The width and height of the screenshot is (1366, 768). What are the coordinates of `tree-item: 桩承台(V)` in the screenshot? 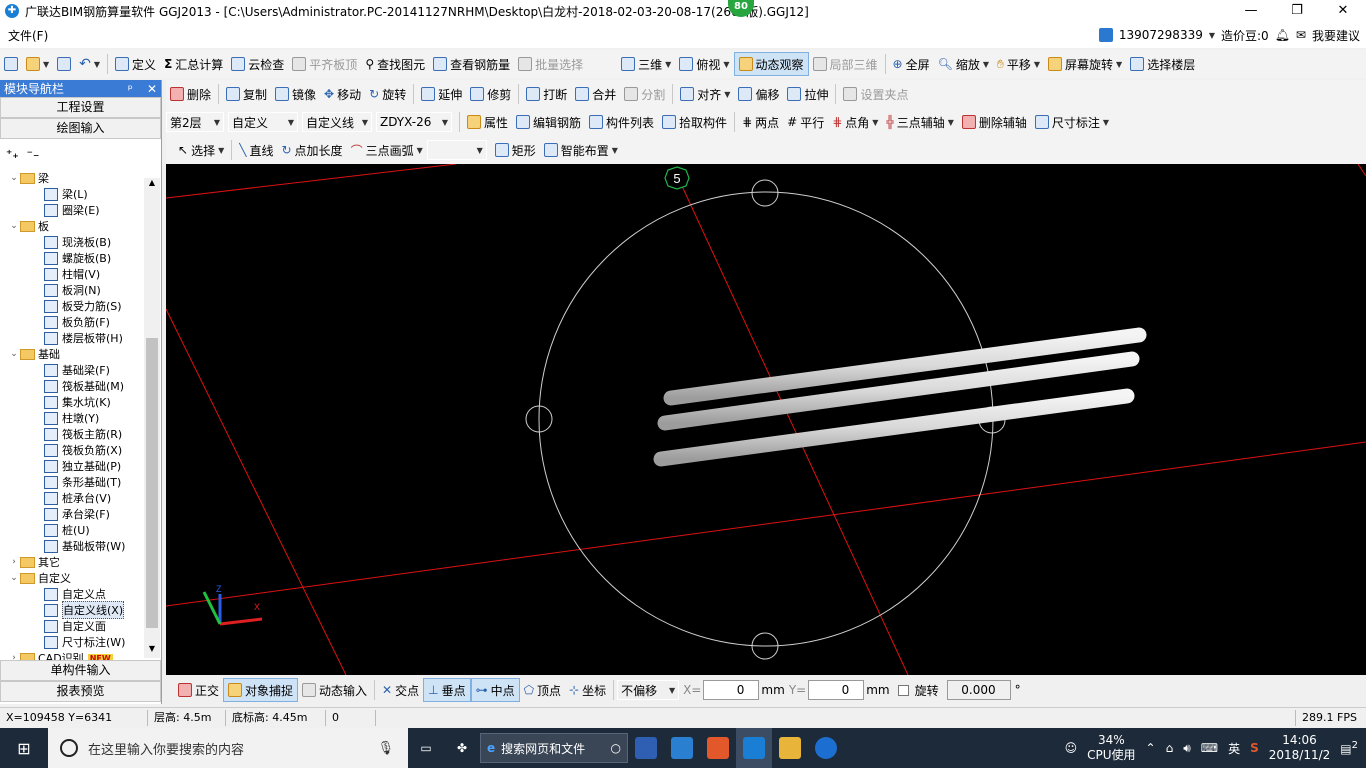 It's located at (72, 498).